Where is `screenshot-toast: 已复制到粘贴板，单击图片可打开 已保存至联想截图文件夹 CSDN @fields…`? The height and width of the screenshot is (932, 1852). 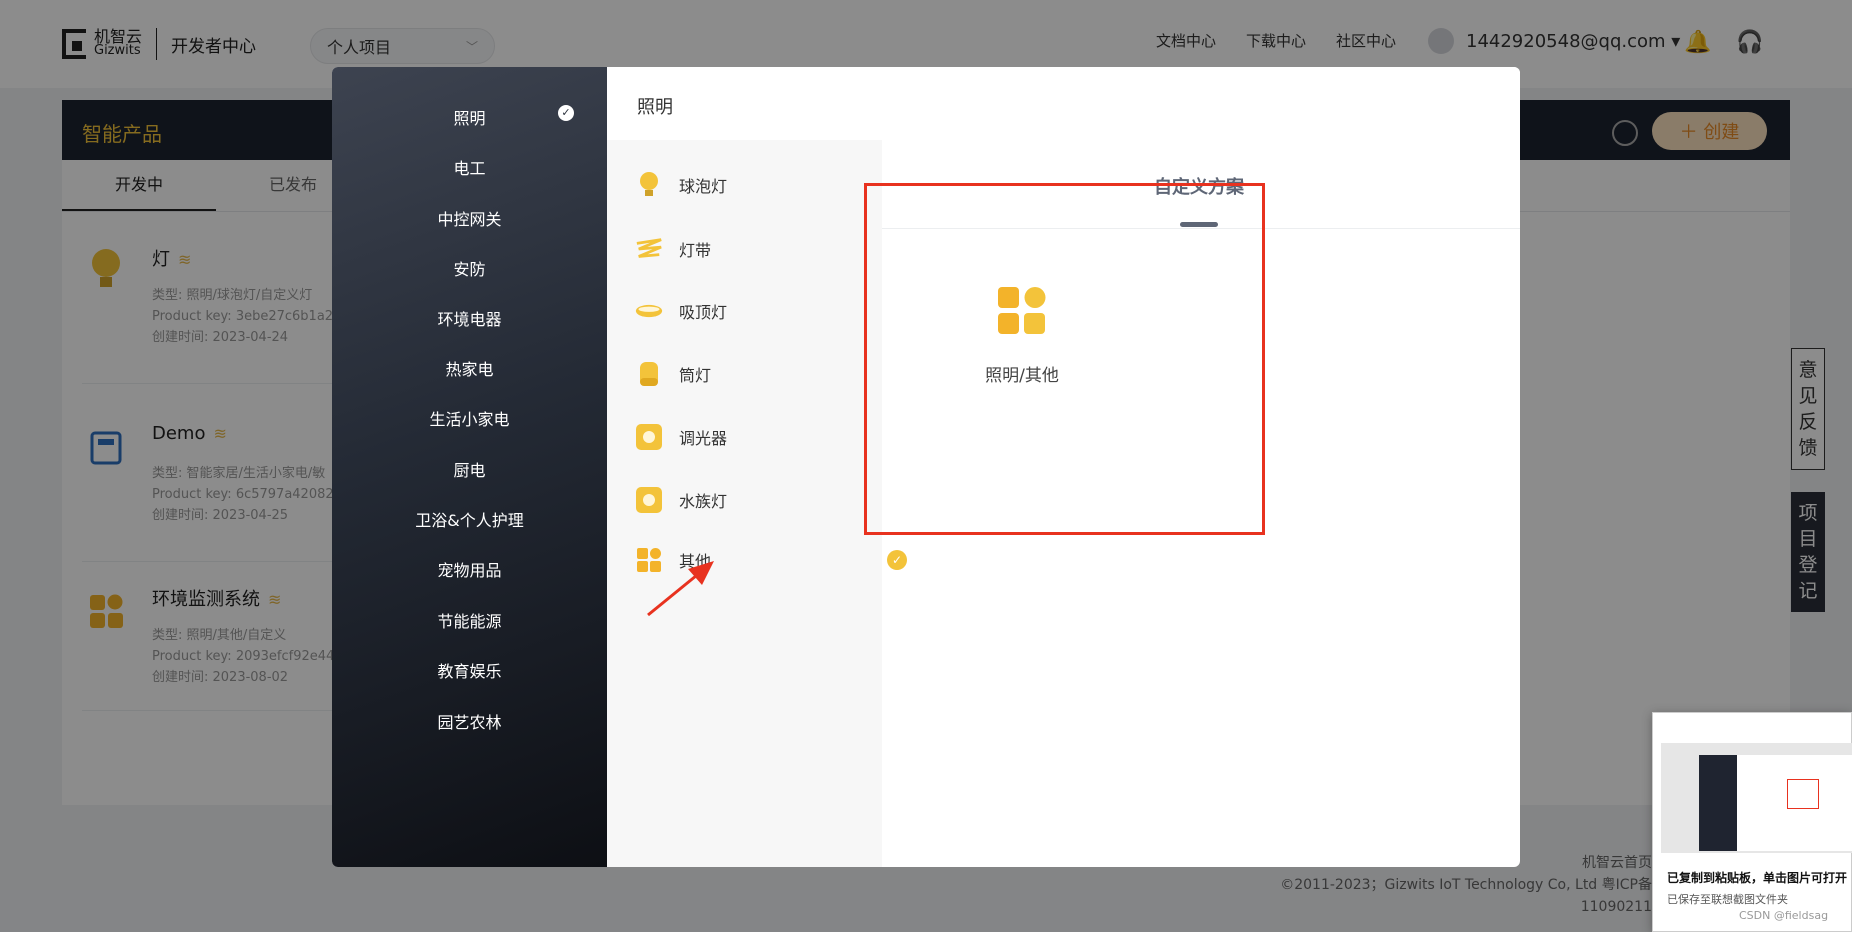 screenshot-toast: 已复制到粘贴板，单击图片可打开 已保存至联想截图文件夹 CSDN @fields… is located at coordinates (1752, 822).